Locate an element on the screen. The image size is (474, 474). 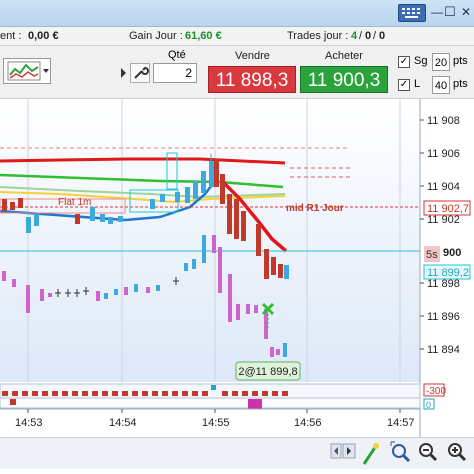
timeframe-label: 5s is located at coordinates (432, 255).